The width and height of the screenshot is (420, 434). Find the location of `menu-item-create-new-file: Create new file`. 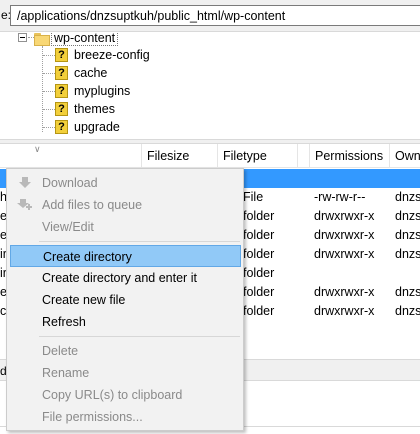

menu-item-create-new-file: Create new file is located at coordinates (125, 300).